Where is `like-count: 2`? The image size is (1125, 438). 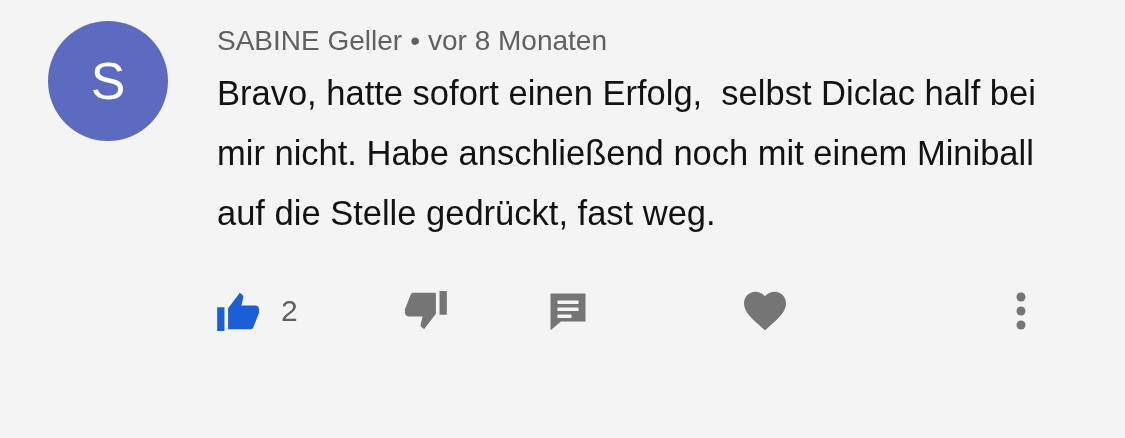 like-count: 2 is located at coordinates (289, 311).